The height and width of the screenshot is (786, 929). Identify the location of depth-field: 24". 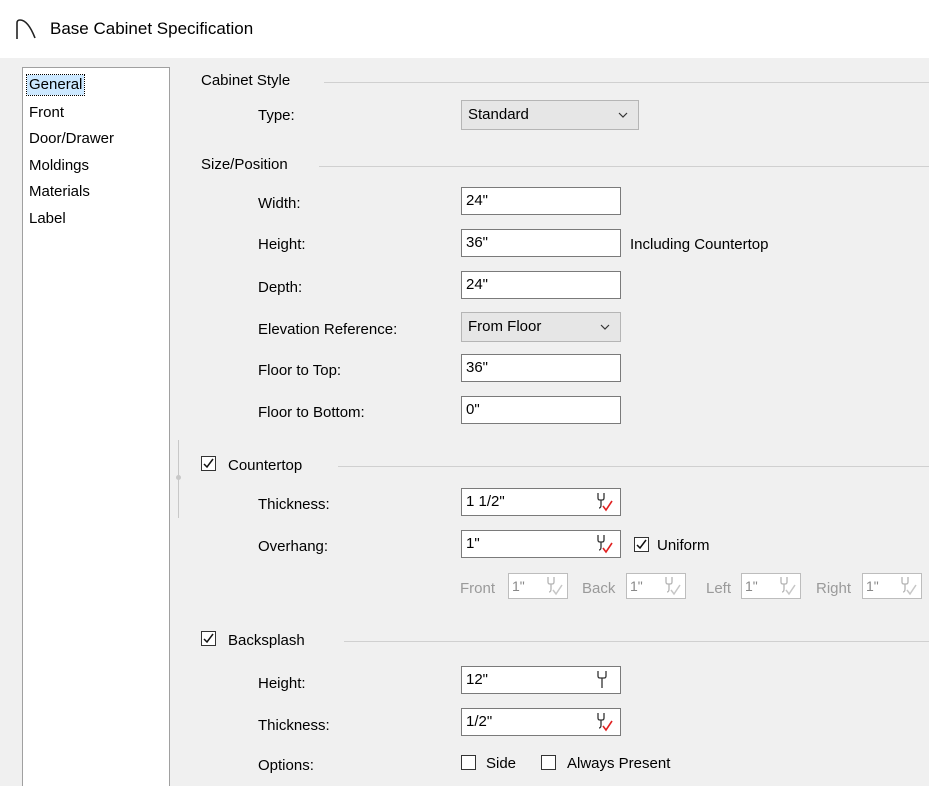
(541, 285).